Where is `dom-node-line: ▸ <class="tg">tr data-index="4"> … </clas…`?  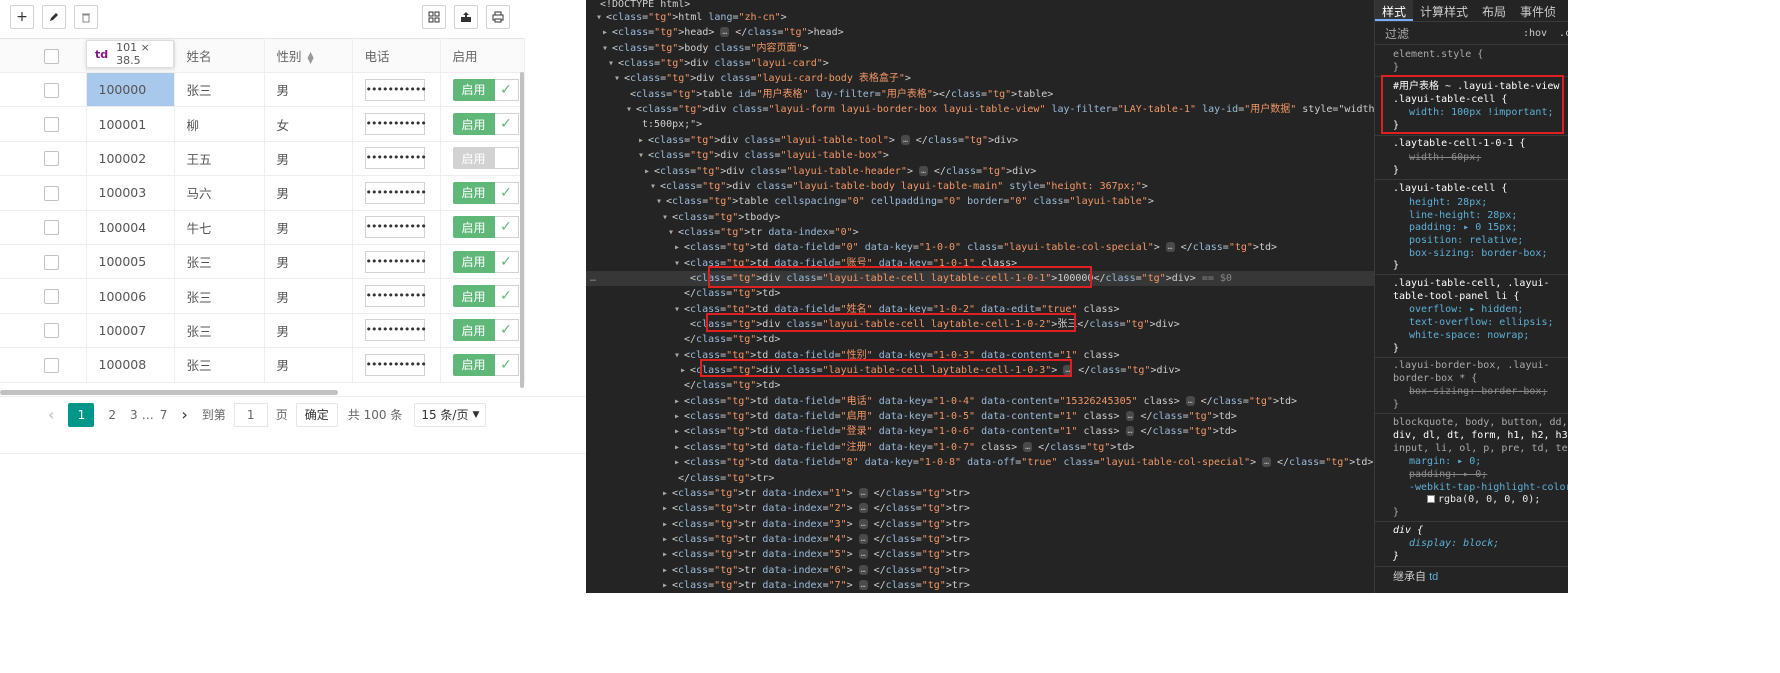
dom-node-line: ▸ <class="tg">tr data-index="4"> … </clas… is located at coordinates (816, 539).